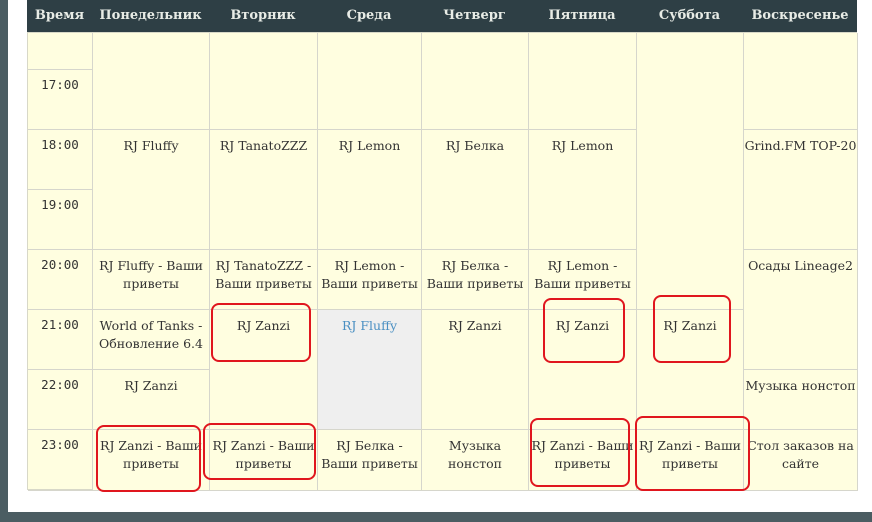  I want to click on header-thursday: Четверг, so click(474, 15).